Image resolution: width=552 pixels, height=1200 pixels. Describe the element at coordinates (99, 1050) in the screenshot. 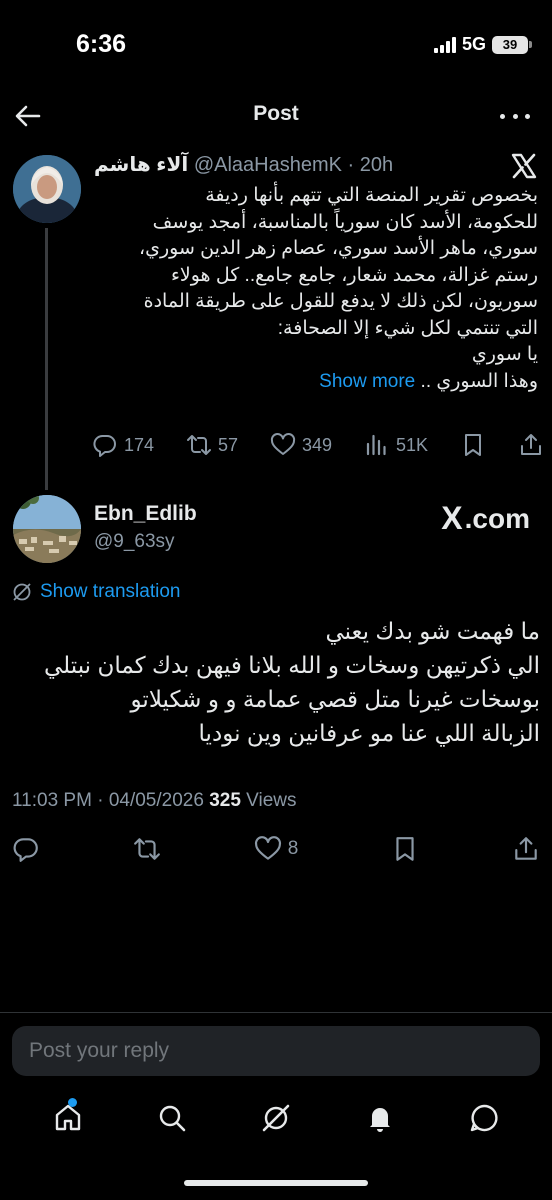

I see `reply-placeholder: Post your reply` at that location.